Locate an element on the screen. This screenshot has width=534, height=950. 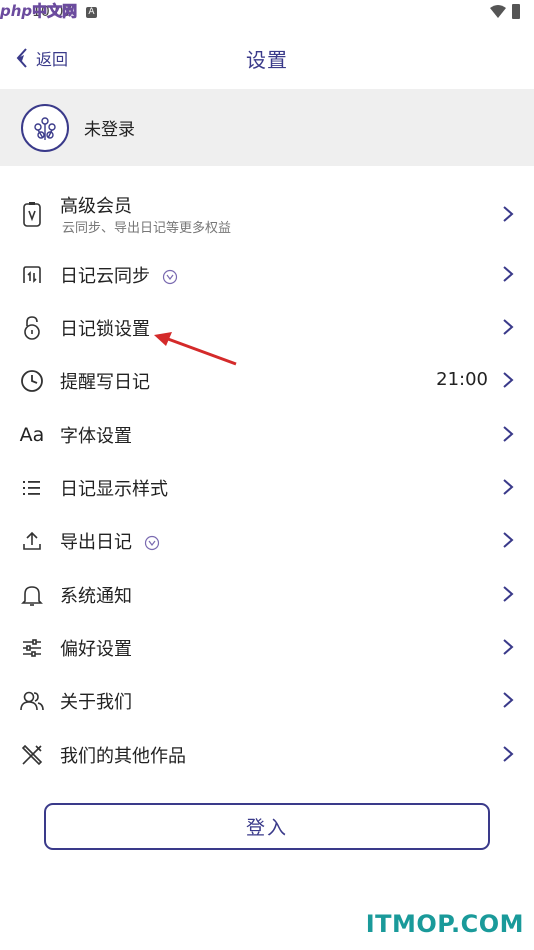
menu-item-label: 我们的其他作品 is located at coordinates (123, 756).